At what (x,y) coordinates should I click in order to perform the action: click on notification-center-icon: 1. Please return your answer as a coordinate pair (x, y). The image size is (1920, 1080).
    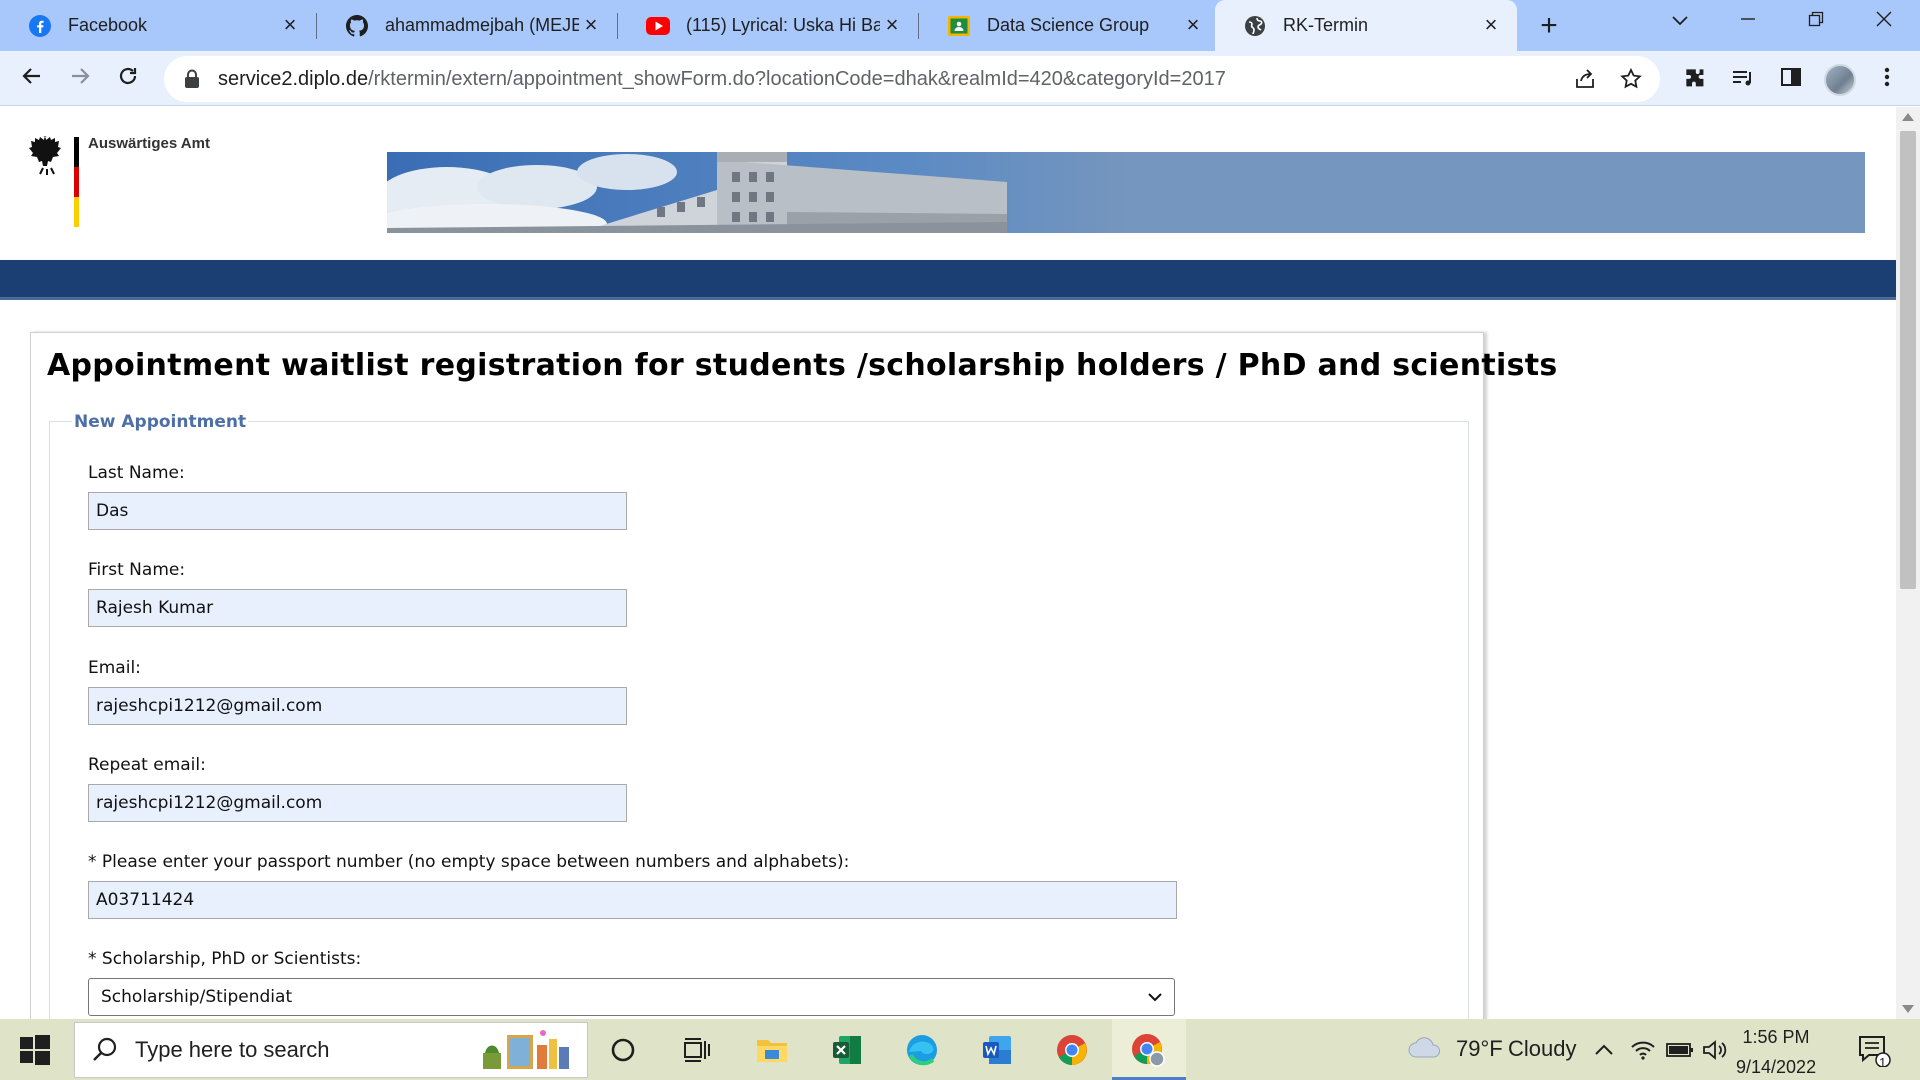
    Looking at the image, I should click on (1874, 1050).